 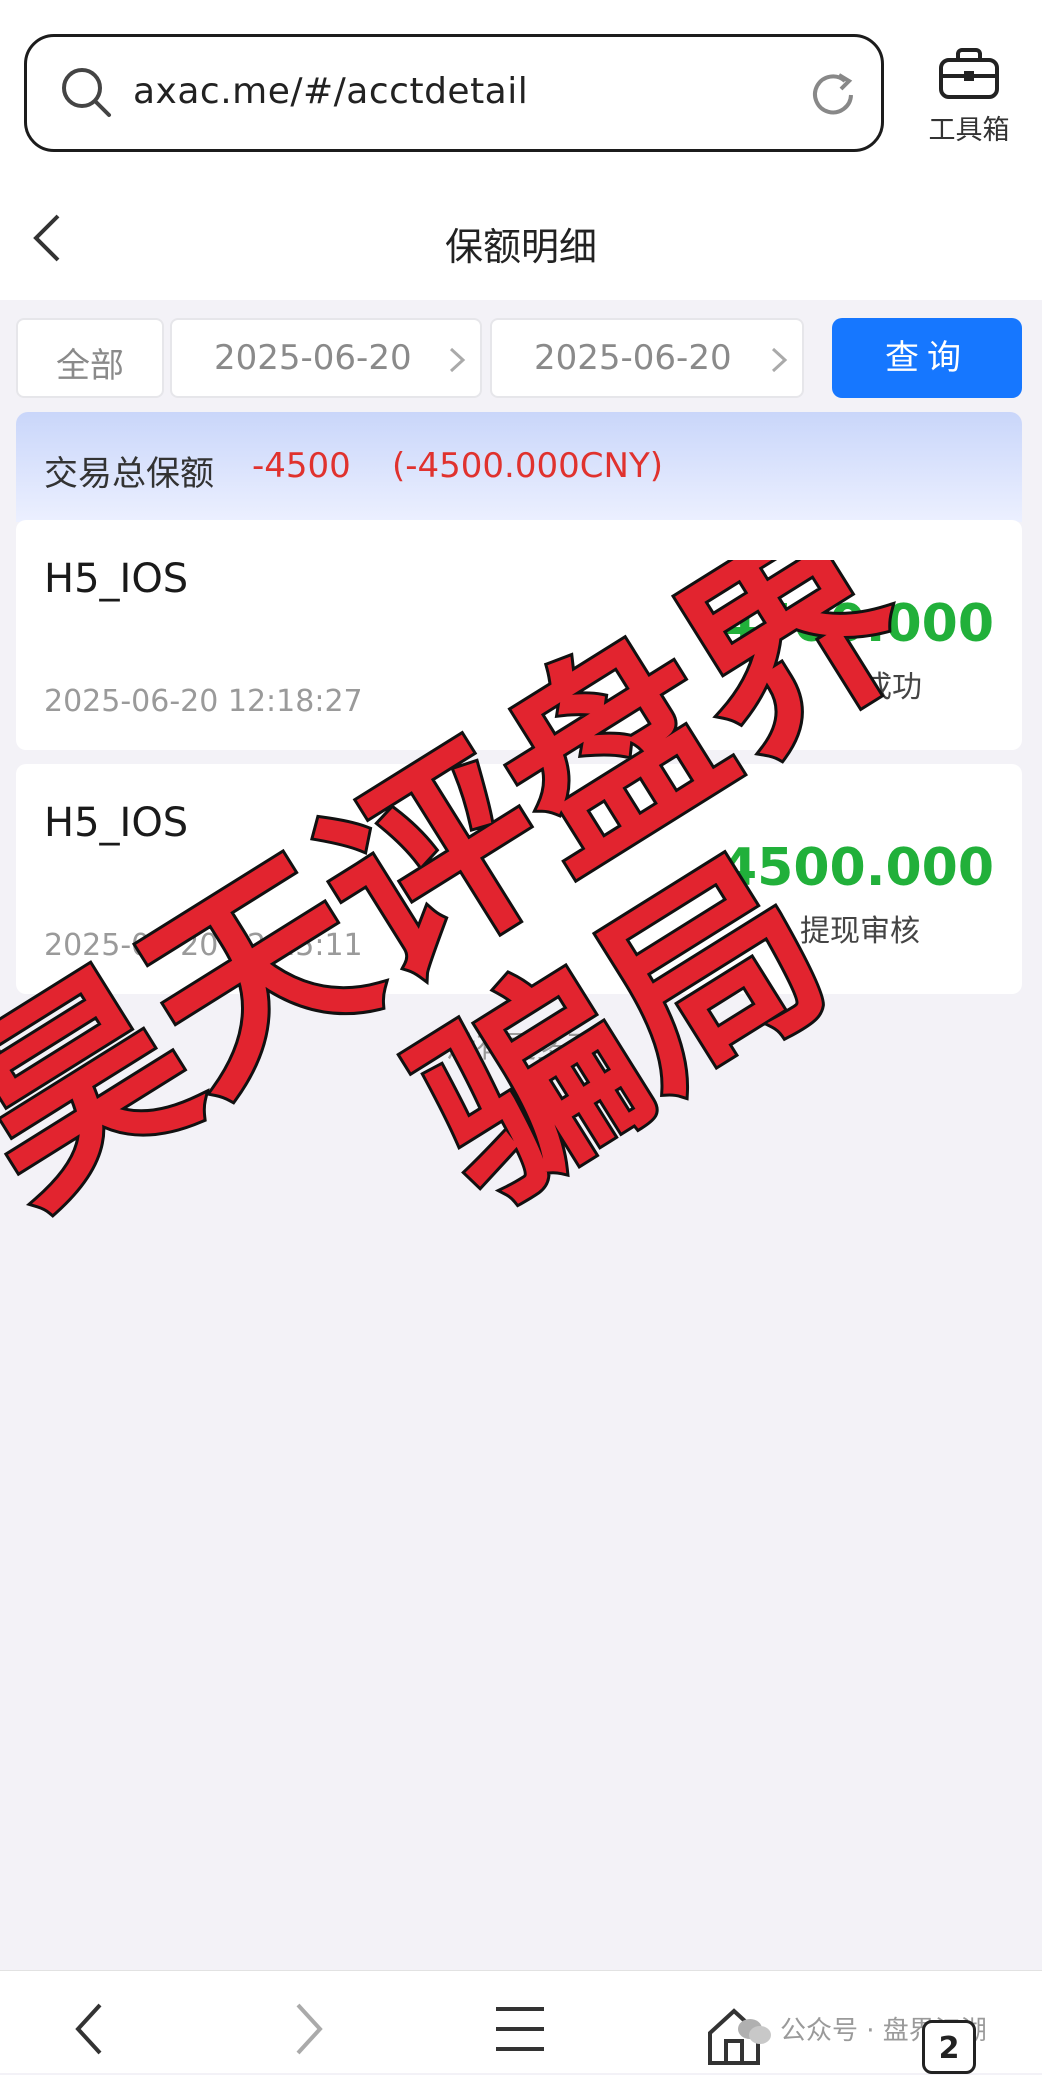 I want to click on record-status: 成功, so click(x=892, y=687).